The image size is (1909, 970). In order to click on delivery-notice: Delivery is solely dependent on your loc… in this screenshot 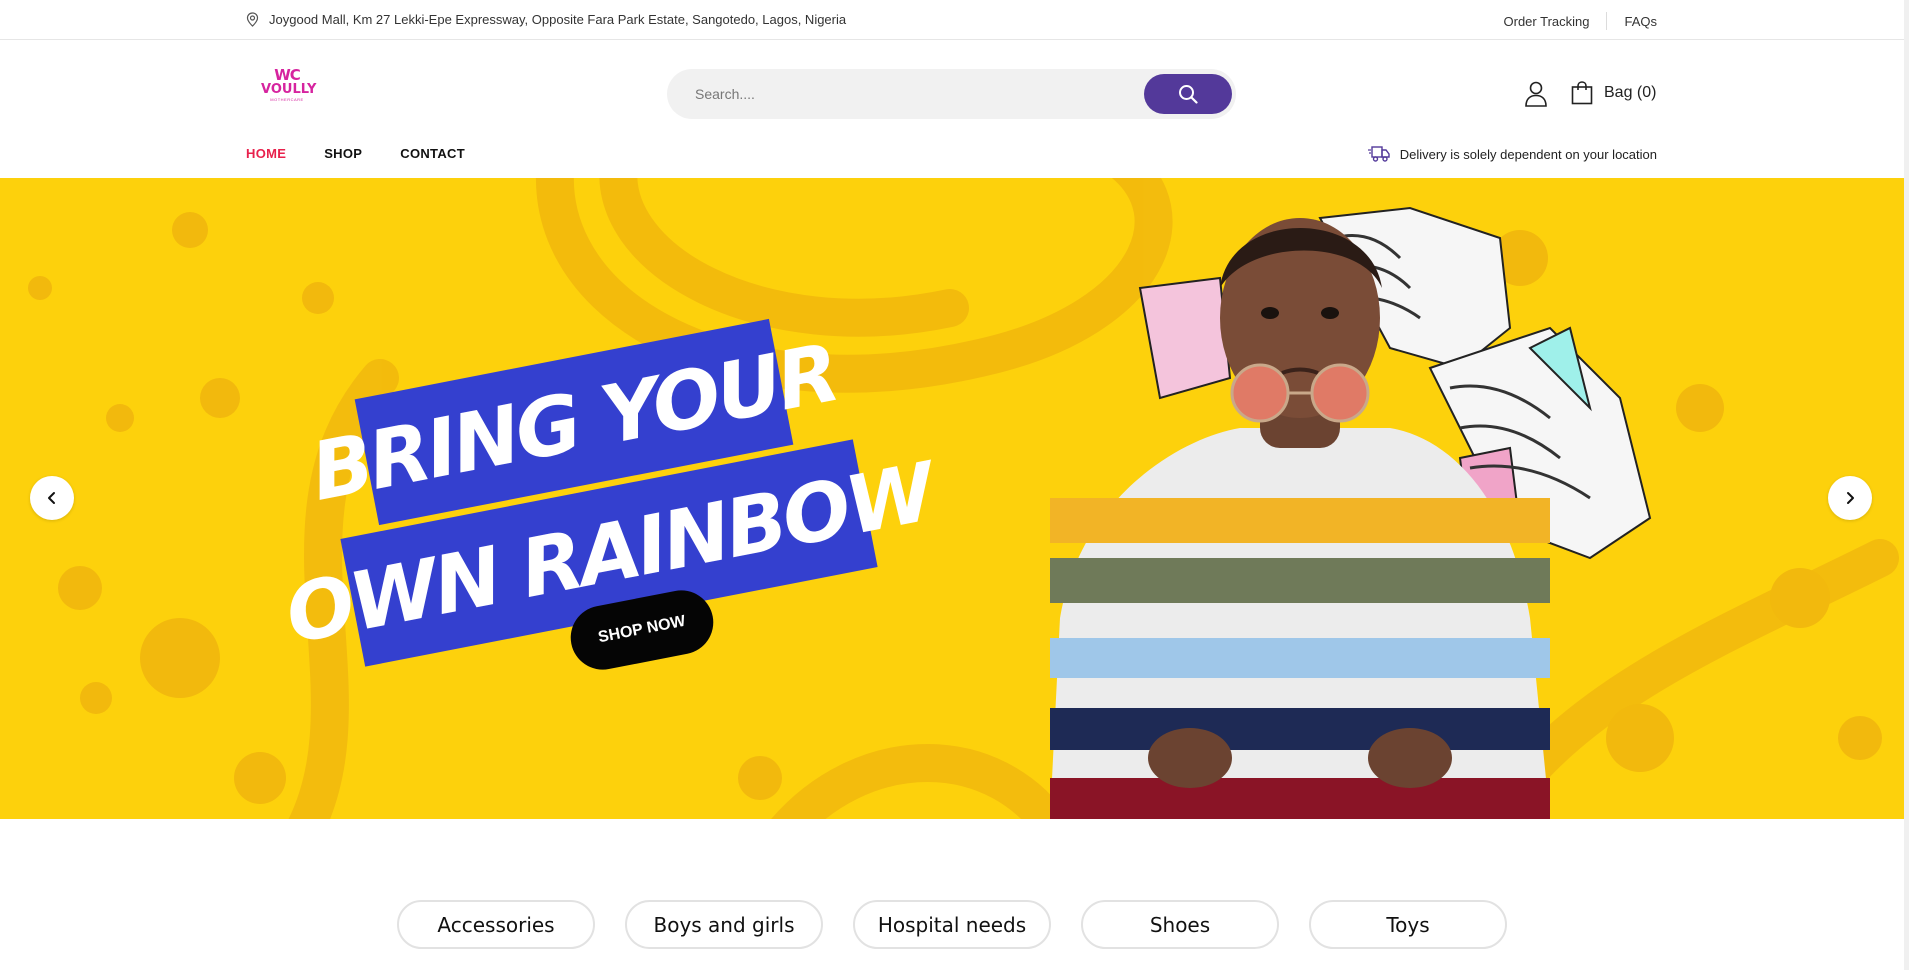, I will do `click(1512, 154)`.